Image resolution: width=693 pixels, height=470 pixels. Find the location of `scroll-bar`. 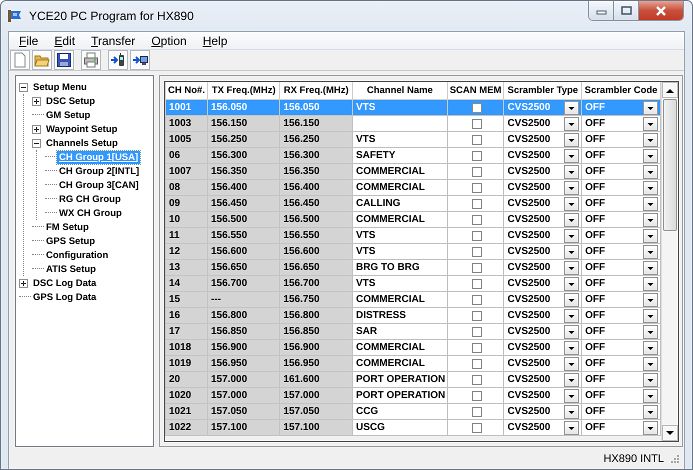

scroll-bar is located at coordinates (669, 261).